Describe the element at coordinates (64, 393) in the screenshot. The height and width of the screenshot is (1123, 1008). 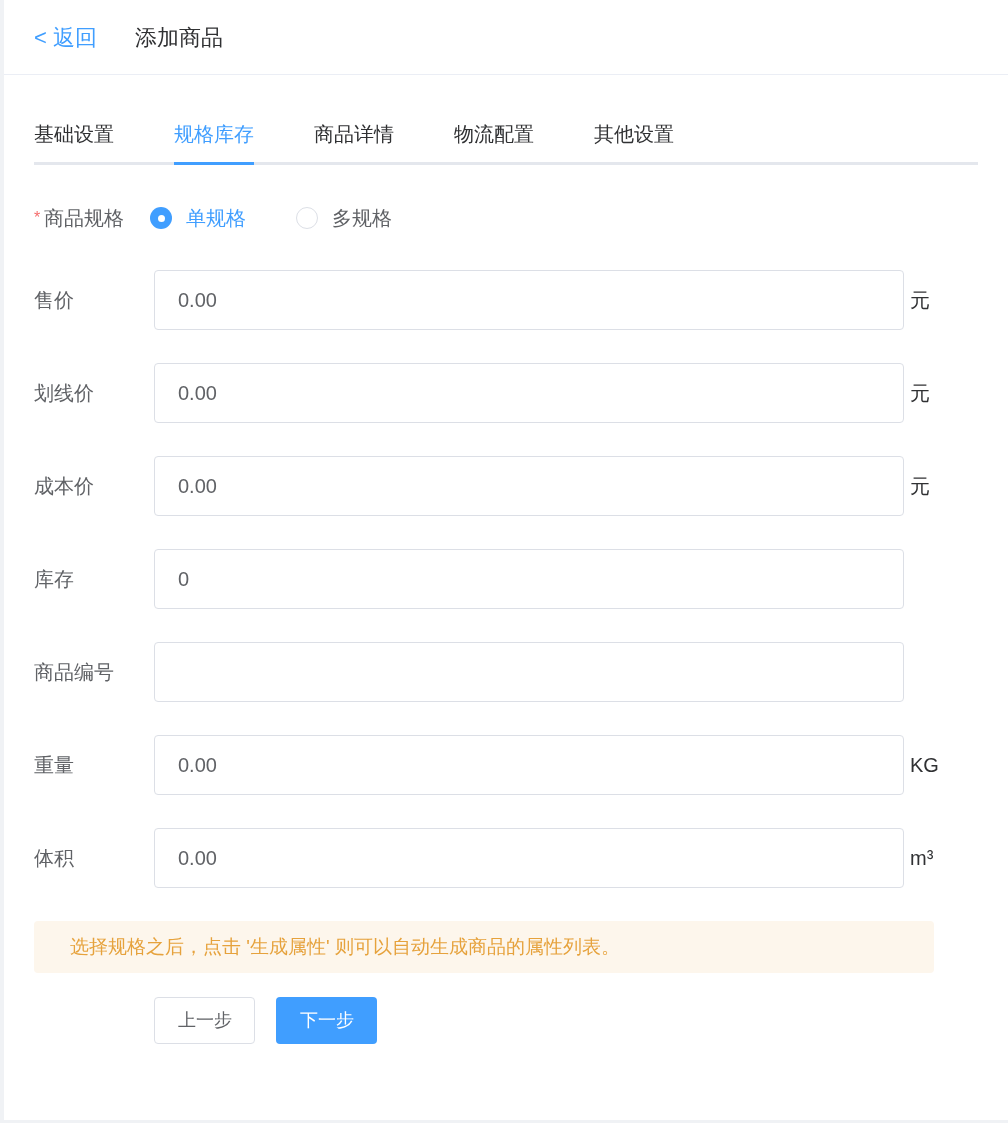
I see `field-label: 划线价` at that location.